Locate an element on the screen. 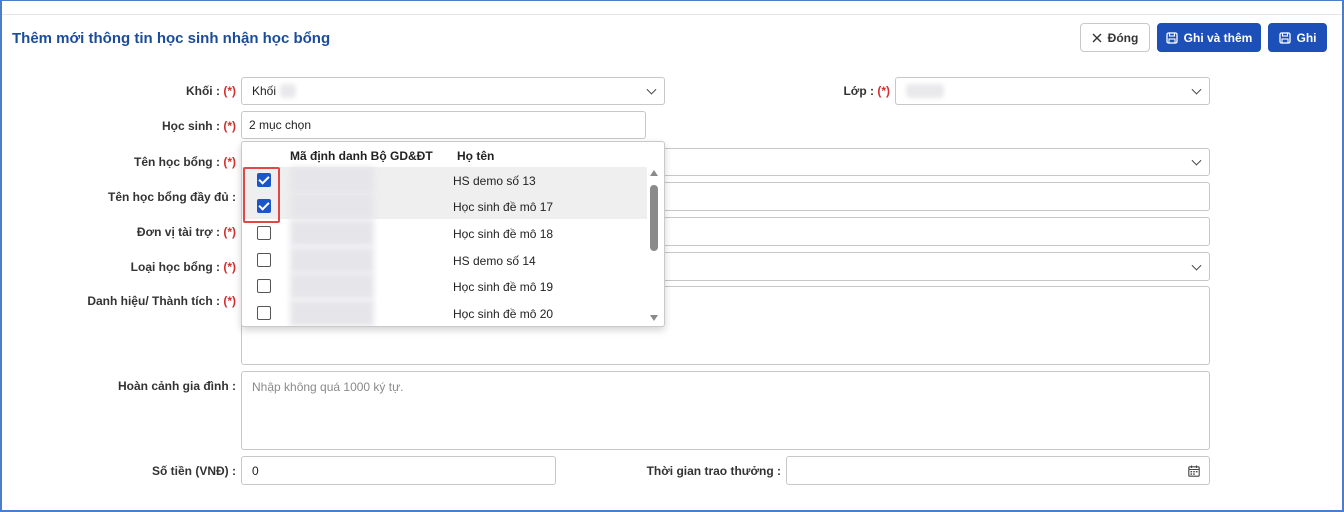 Image resolution: width=1344 pixels, height=512 pixels. khoi-label: Khối : (*) is located at coordinates (210, 91).